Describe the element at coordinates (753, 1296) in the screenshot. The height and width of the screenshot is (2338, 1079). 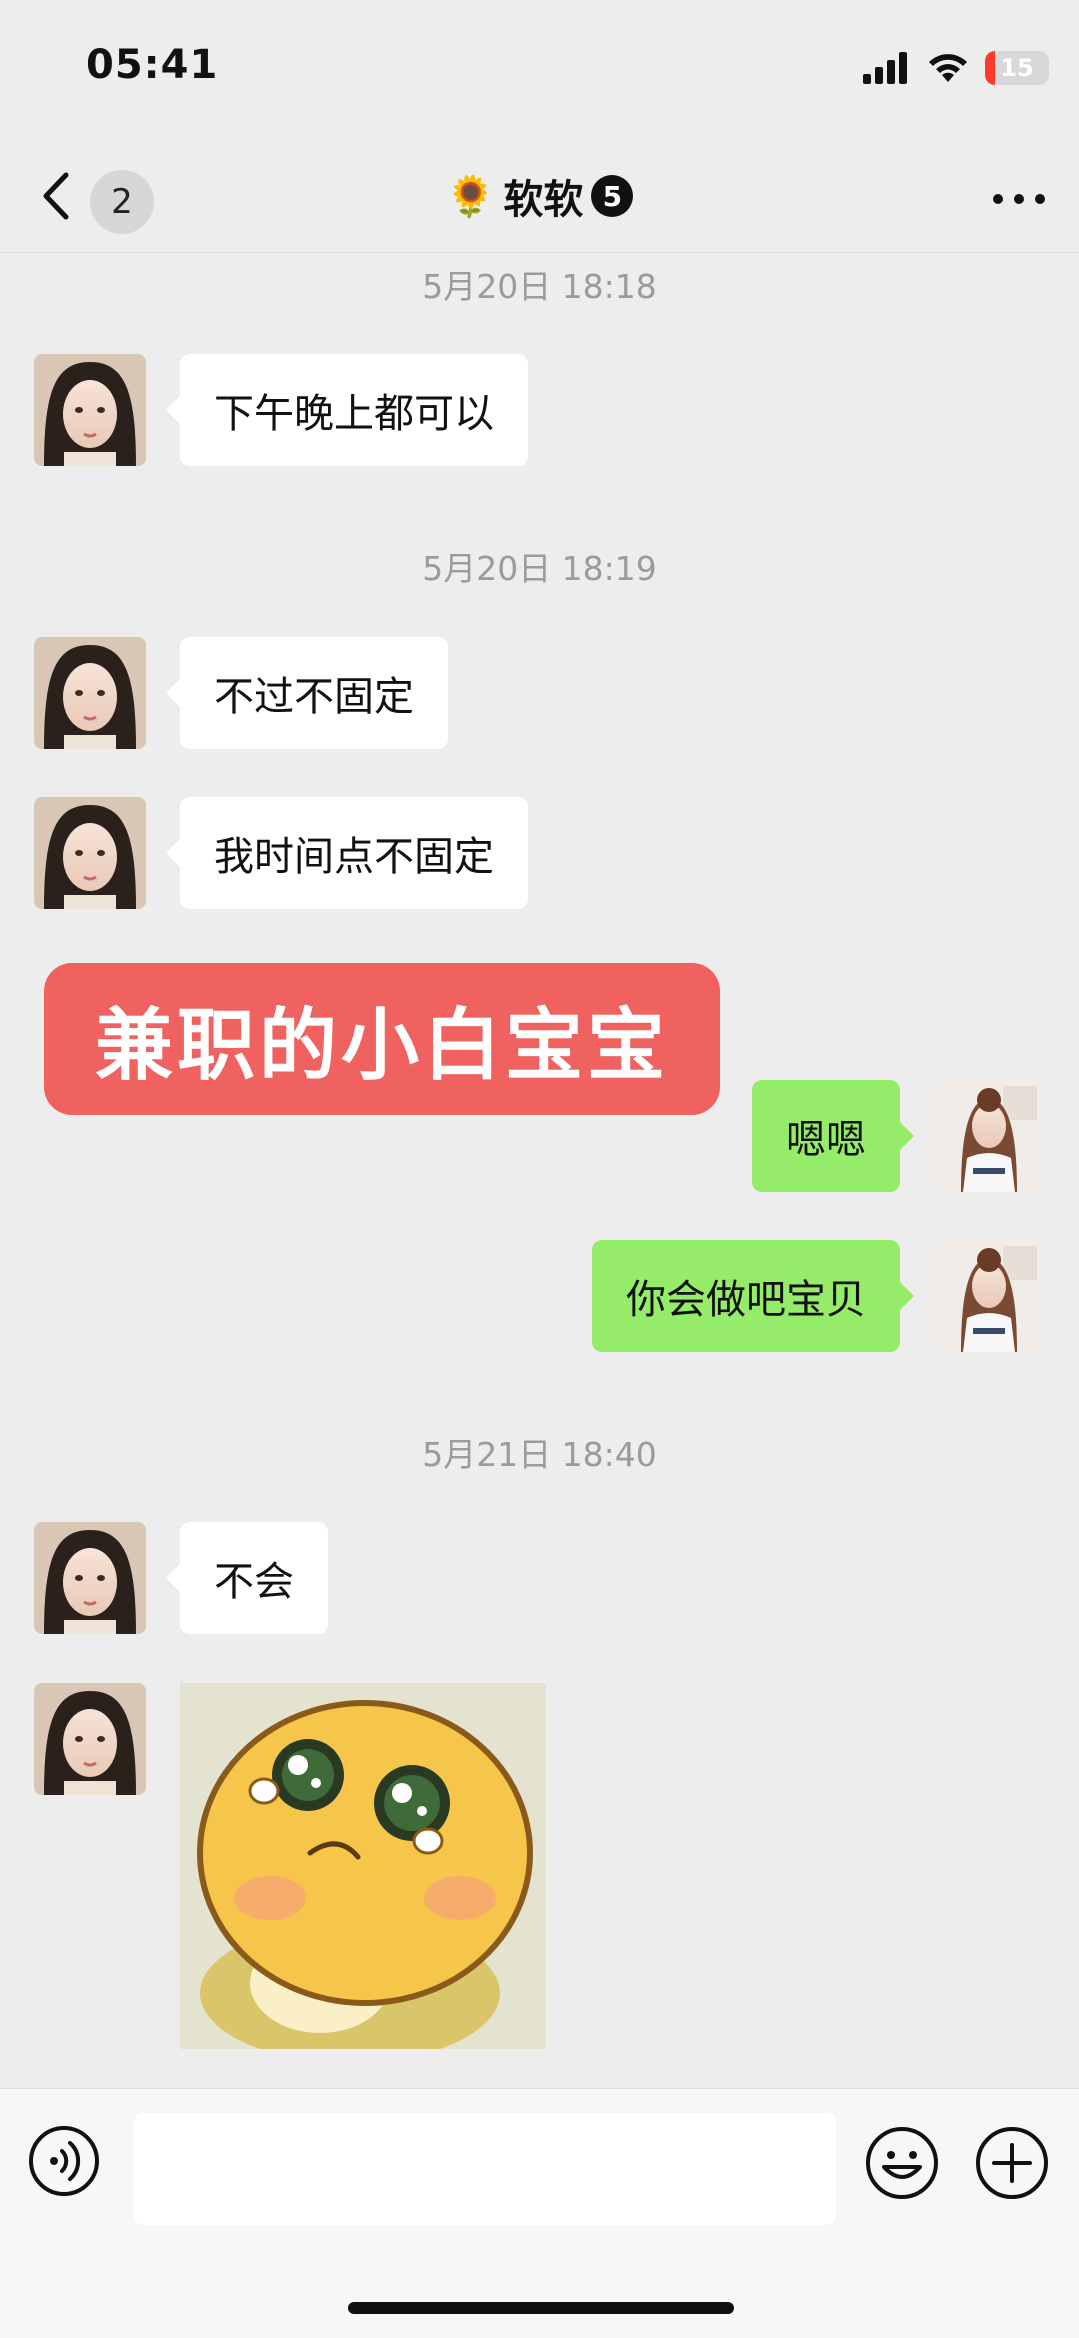
I see `message-bubble-outgoing: 你会做吧宝贝` at that location.